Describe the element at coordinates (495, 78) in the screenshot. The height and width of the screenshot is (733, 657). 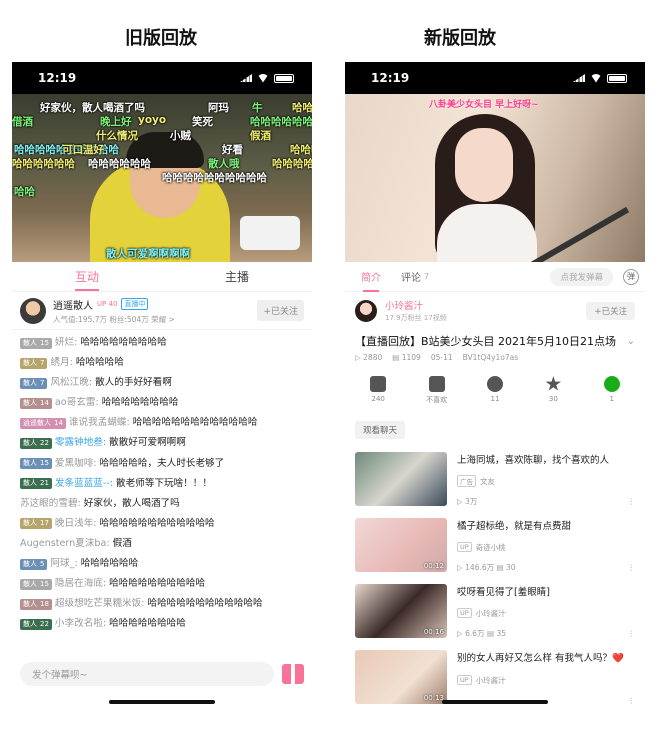
I see `status-bar: 12:19` at that location.